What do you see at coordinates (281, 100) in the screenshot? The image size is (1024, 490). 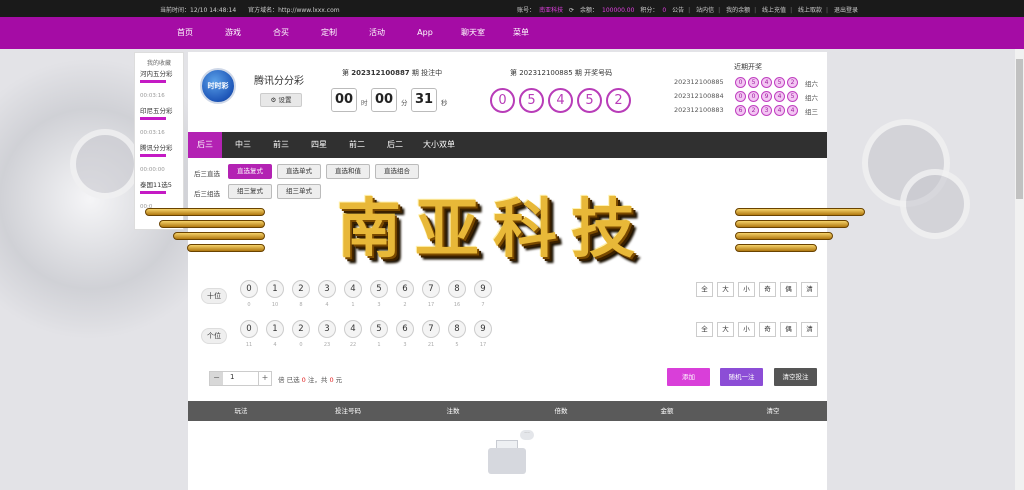 I see `settings-button: ⚙ 设置` at bounding box center [281, 100].